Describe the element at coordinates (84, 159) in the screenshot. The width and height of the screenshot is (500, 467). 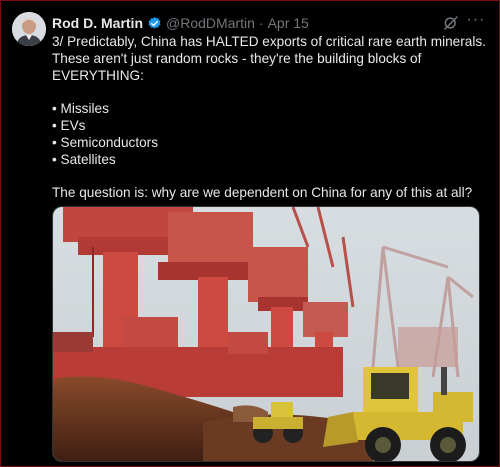
I see `bullet-item: • Satellites` at that location.